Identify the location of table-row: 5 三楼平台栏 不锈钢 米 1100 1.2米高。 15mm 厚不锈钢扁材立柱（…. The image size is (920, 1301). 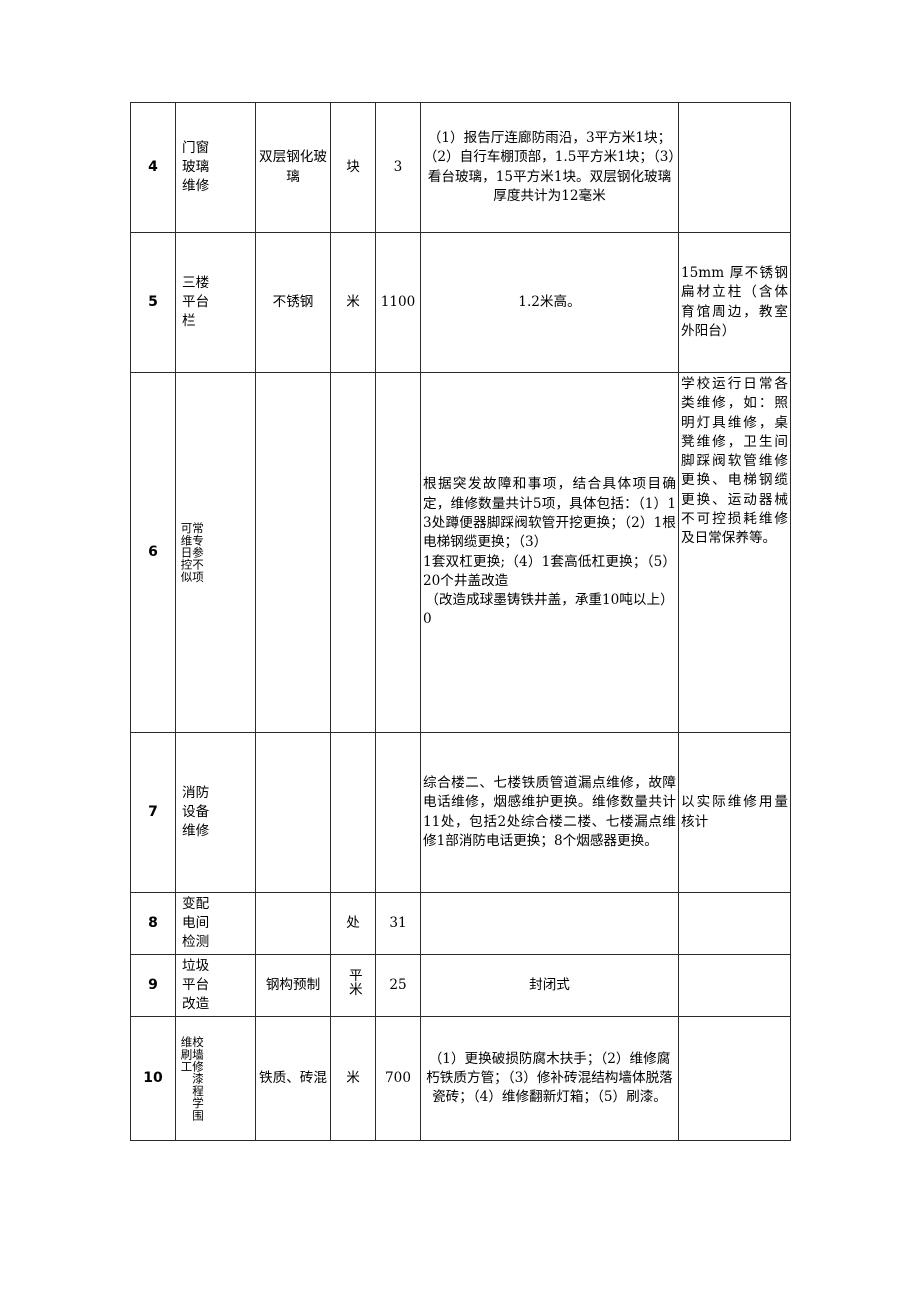
(460, 302).